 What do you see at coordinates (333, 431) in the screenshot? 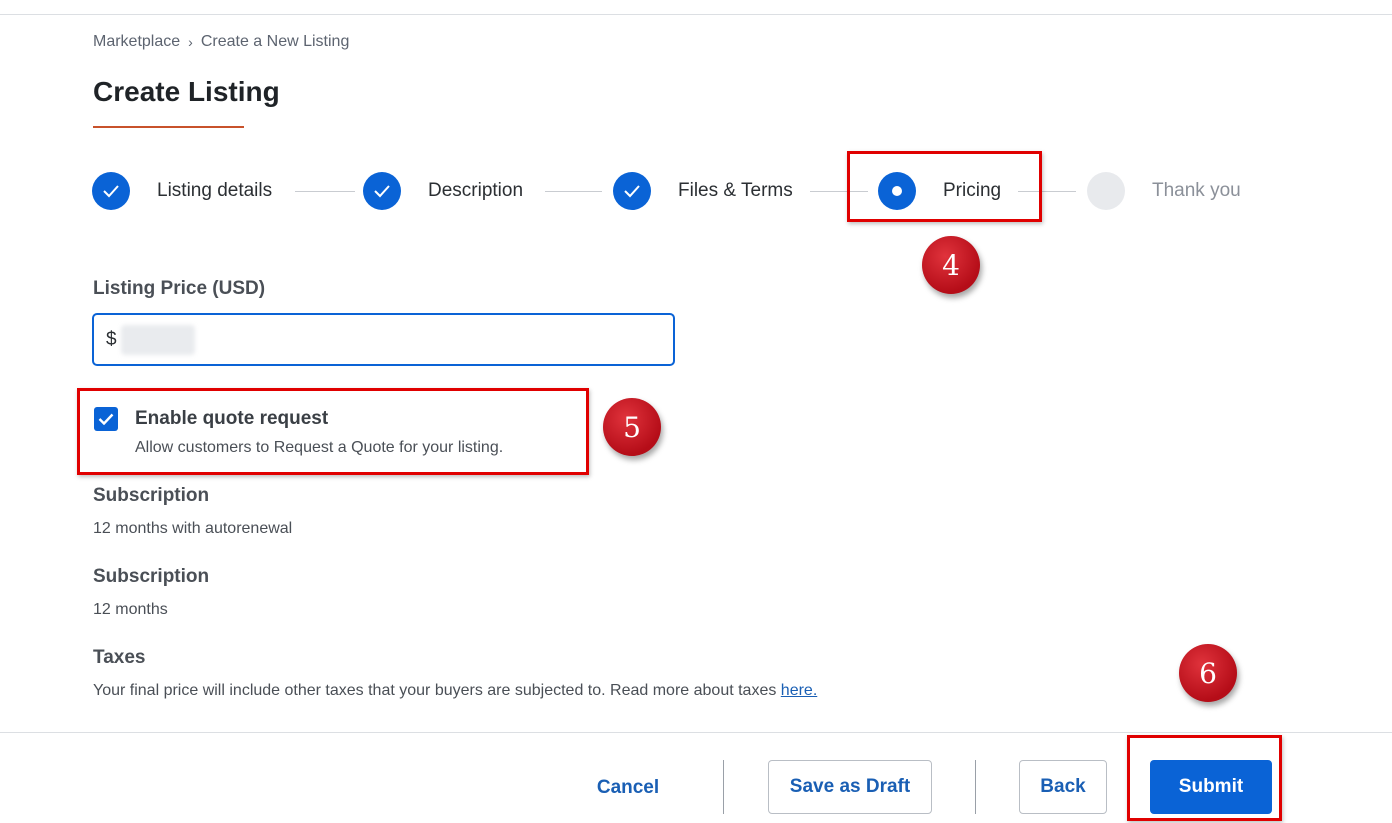
I see `highlight-quote-request` at bounding box center [333, 431].